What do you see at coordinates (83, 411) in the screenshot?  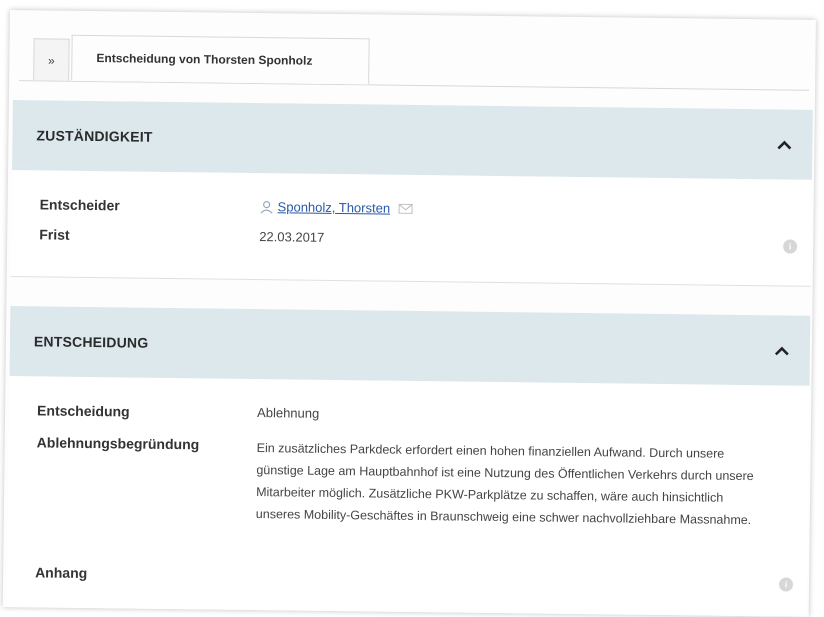 I see `entscheidung-label: Entscheidung` at bounding box center [83, 411].